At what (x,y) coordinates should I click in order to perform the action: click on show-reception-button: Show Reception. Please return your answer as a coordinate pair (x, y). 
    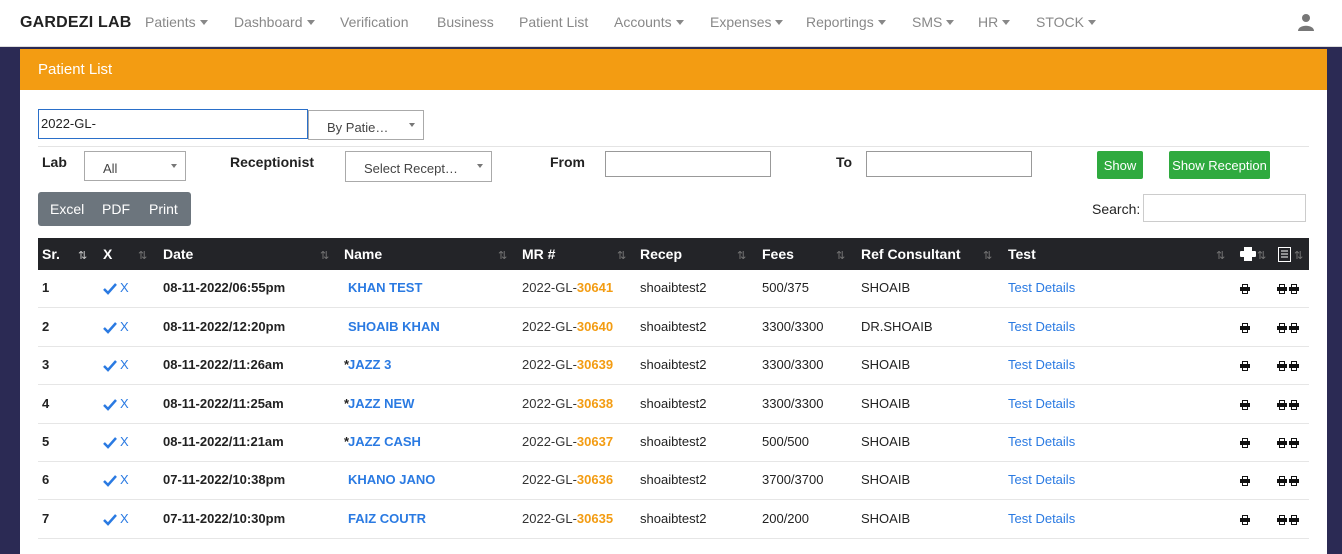
    Looking at the image, I should click on (1219, 165).